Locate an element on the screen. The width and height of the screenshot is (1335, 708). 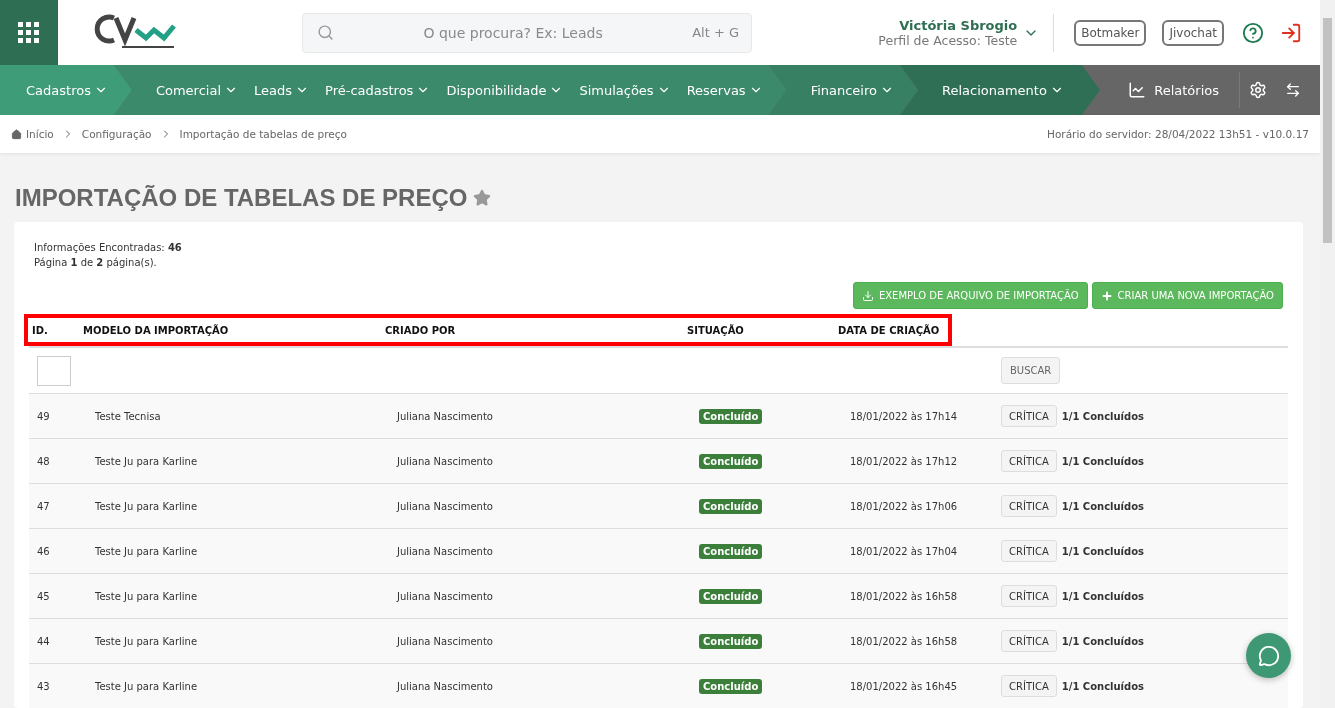
home-icon is located at coordinates (16, 134).